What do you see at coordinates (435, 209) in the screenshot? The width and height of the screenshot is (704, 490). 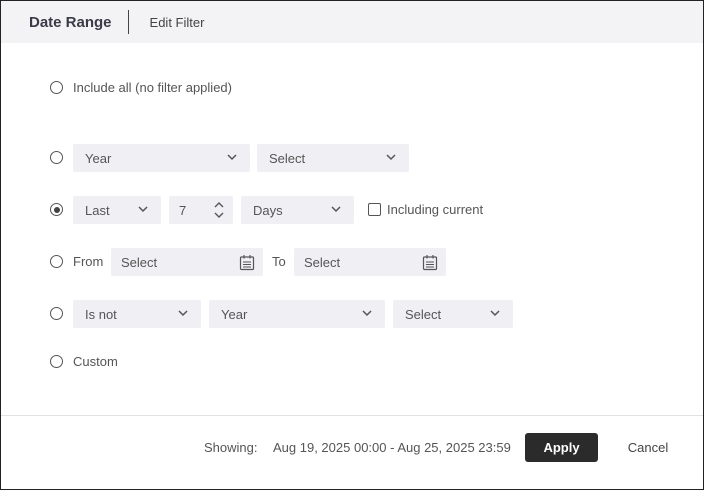 I see `including-current-label: Including current` at bounding box center [435, 209].